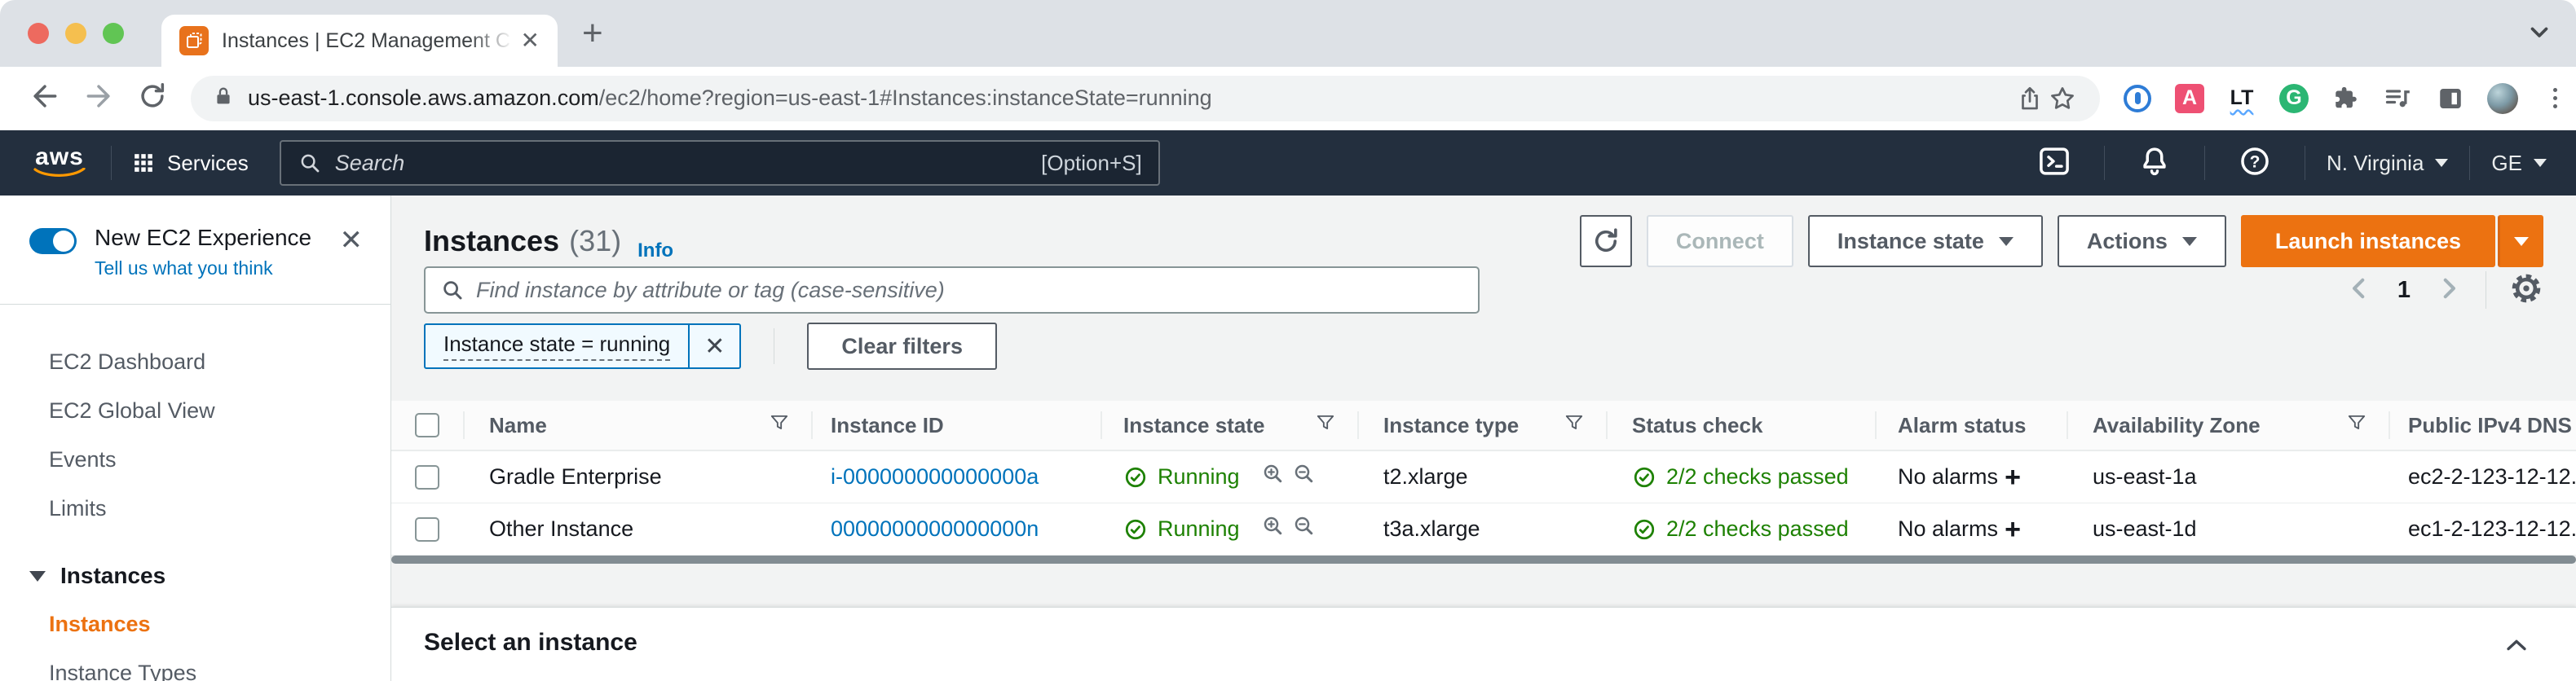 The width and height of the screenshot is (2576, 681). I want to click on clear-filters-button: Clear filters, so click(902, 346).